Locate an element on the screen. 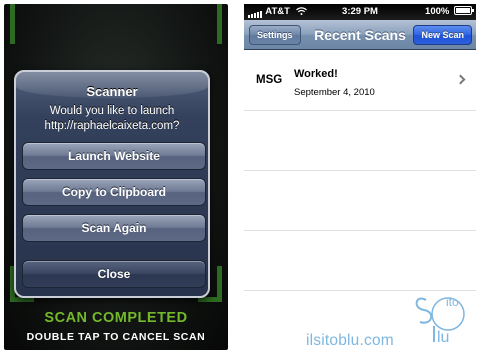 The width and height of the screenshot is (480, 354). battery-icon is located at coordinates (464, 10).